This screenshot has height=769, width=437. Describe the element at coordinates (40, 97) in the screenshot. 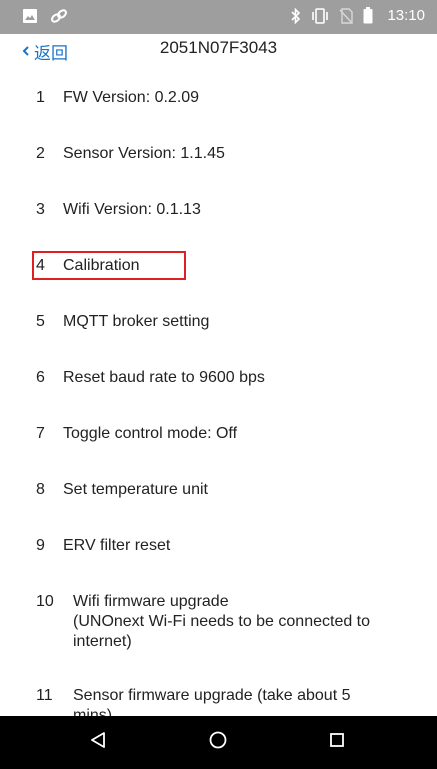

I see `item-number: 1` at that location.